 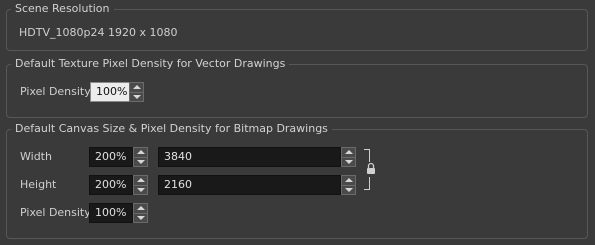 I want to click on lock-icon, so click(x=371, y=169).